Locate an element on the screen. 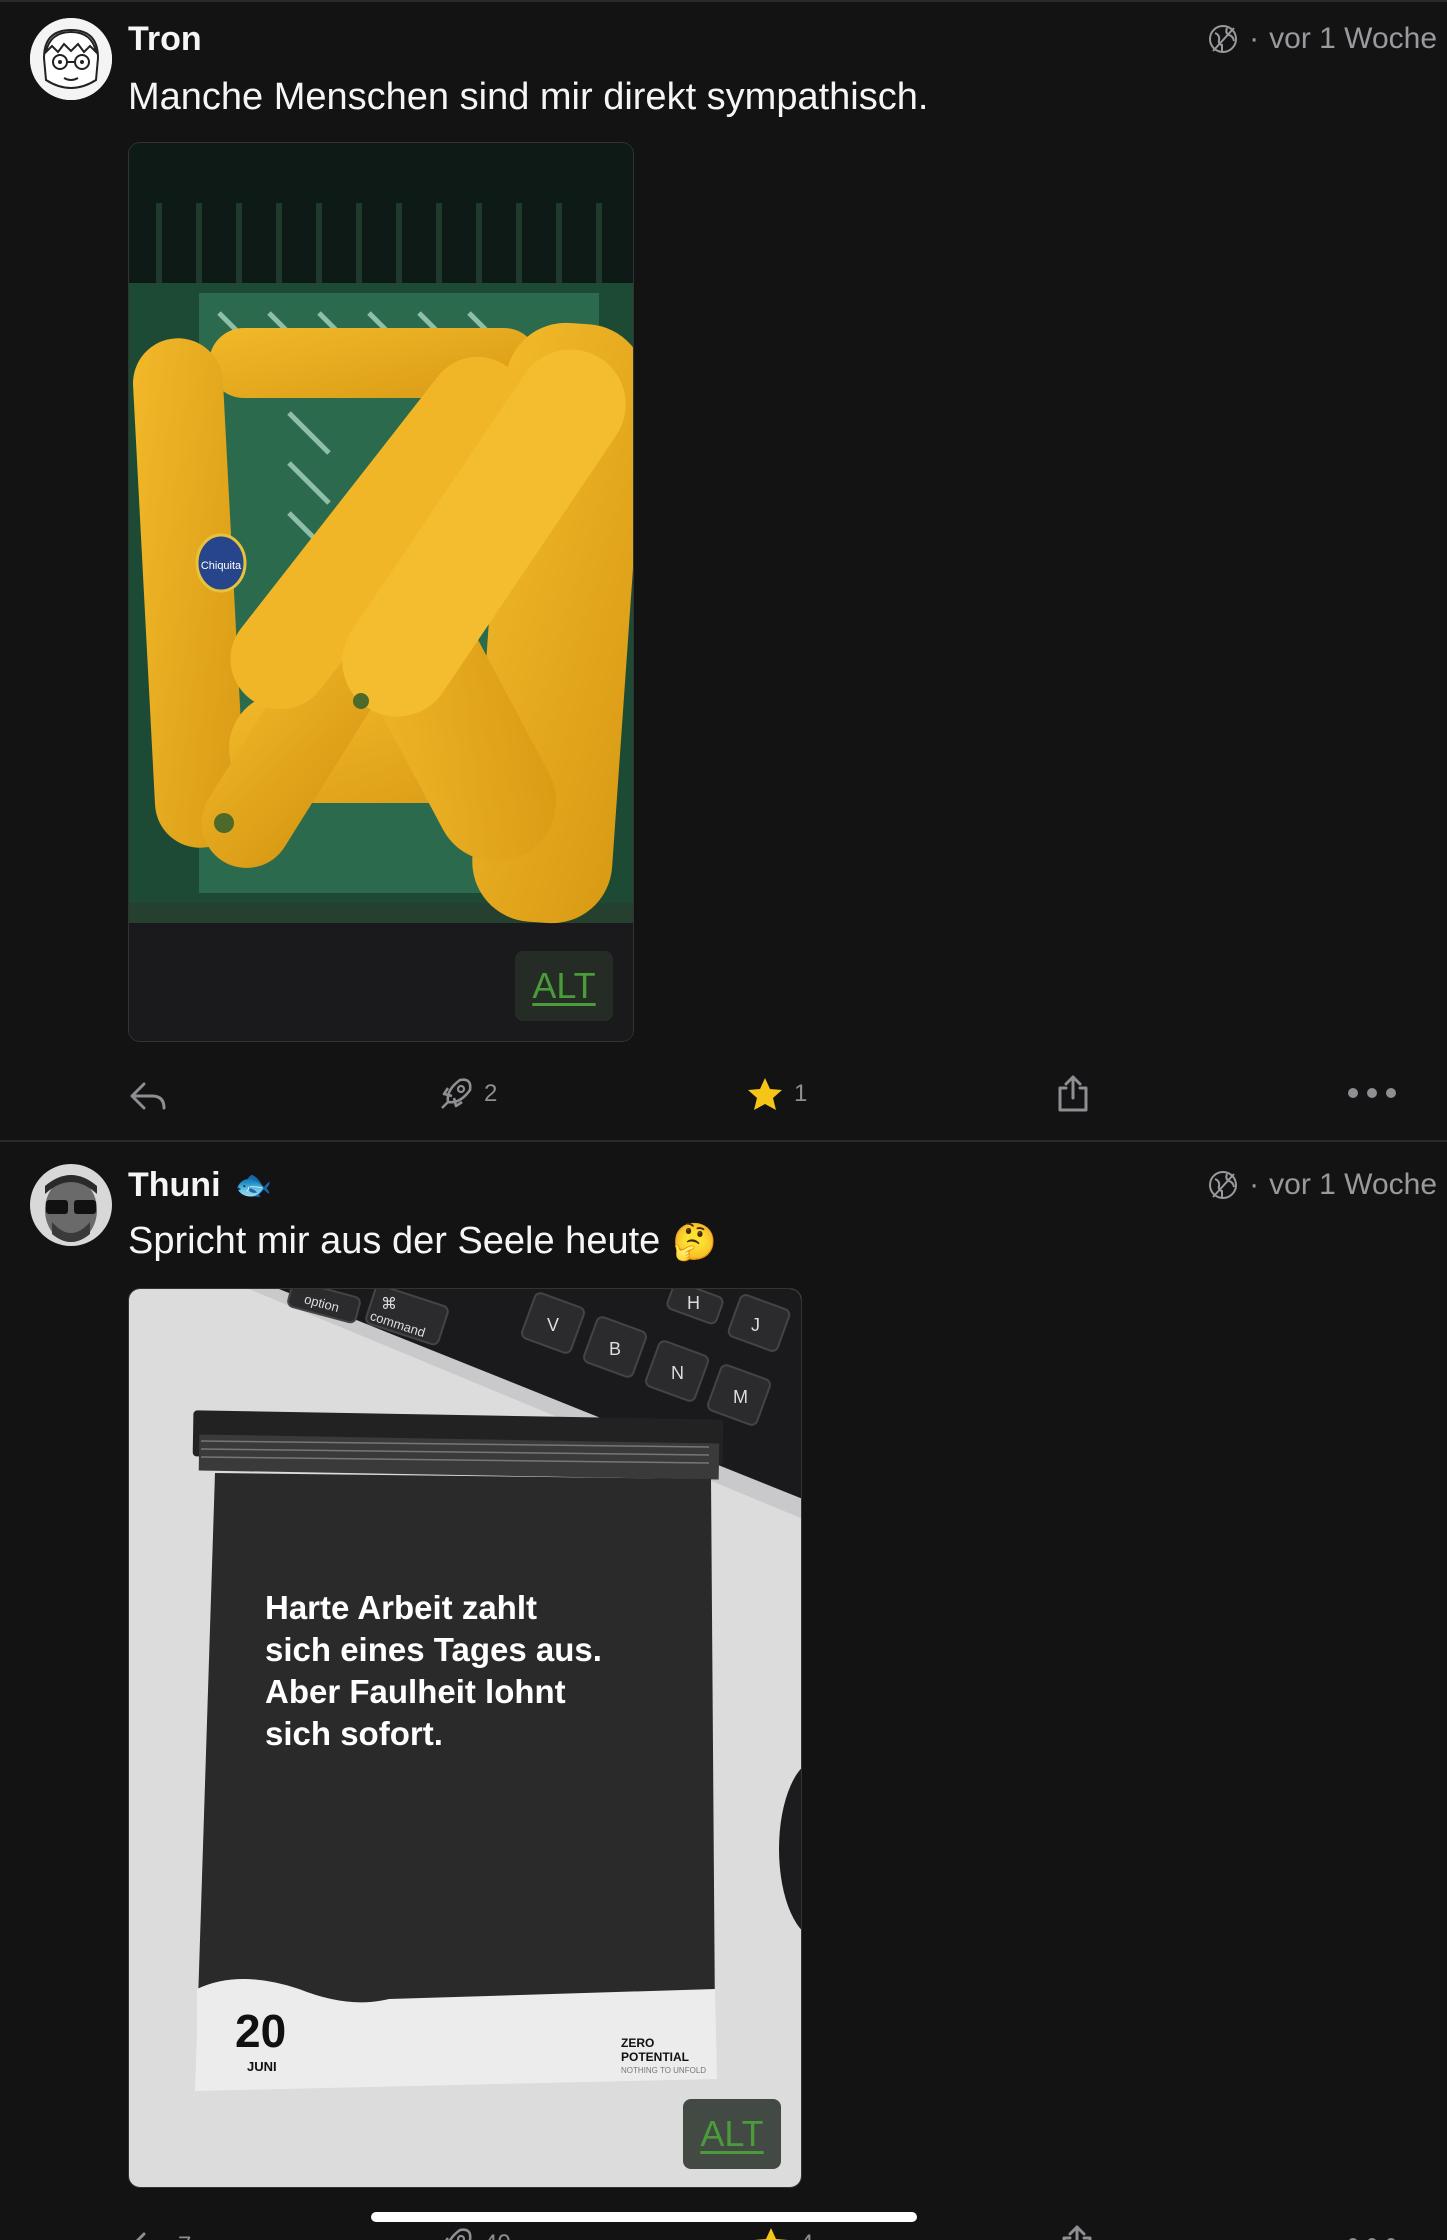  calendar-line-3: Aber Faulheit lohnt is located at coordinates (415, 1691).